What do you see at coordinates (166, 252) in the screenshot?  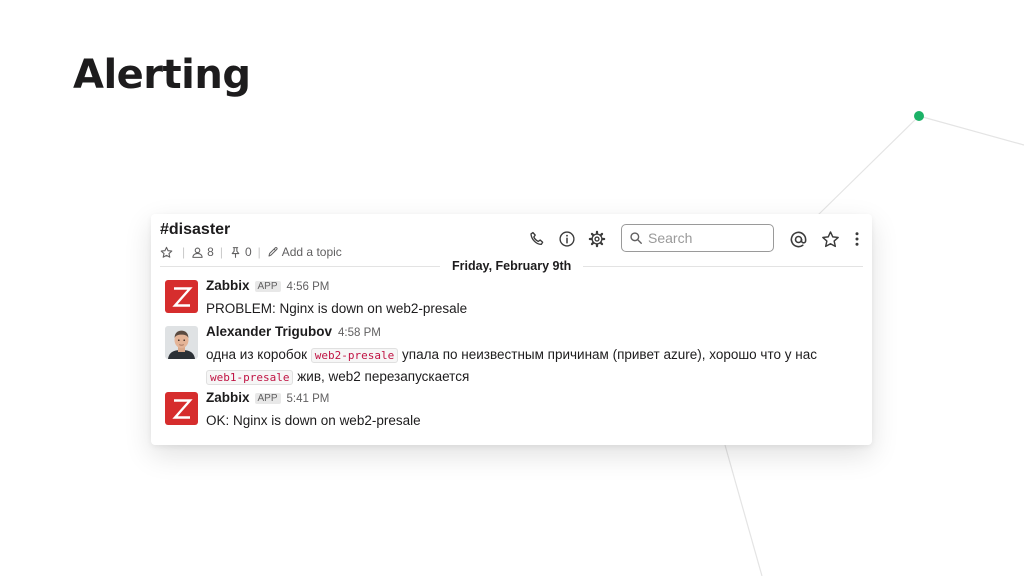 I see `star-outline-icon` at bounding box center [166, 252].